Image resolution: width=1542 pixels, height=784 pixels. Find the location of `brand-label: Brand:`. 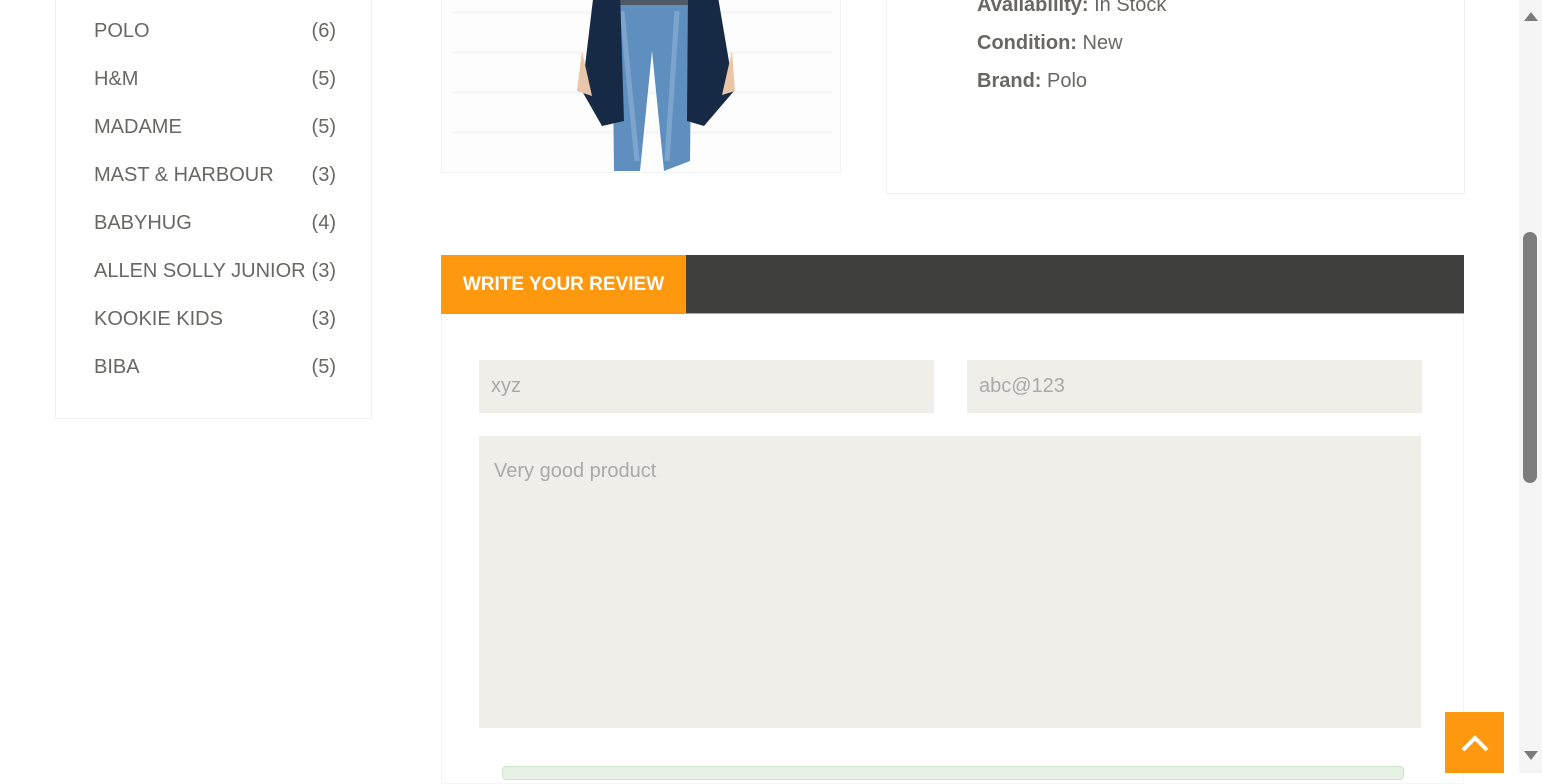

brand-label: Brand: is located at coordinates (1009, 81).